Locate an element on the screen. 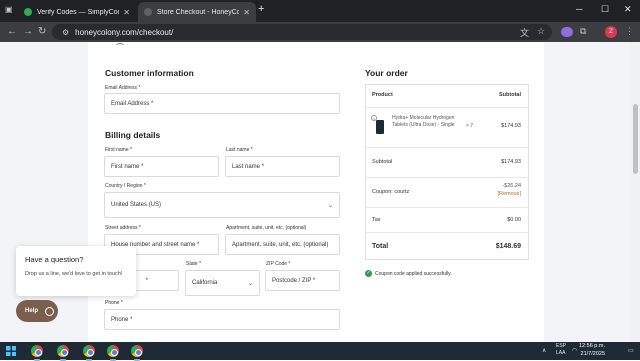 This screenshot has width=640, height=361. tax-row: Tax $0.00 is located at coordinates (447, 219).